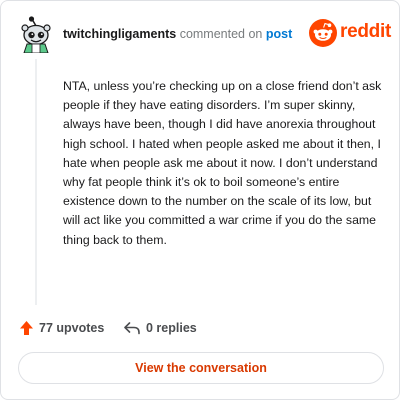 This screenshot has height=400, width=400. Describe the element at coordinates (323, 33) in the screenshot. I see `reddit-logo-icon` at that location.